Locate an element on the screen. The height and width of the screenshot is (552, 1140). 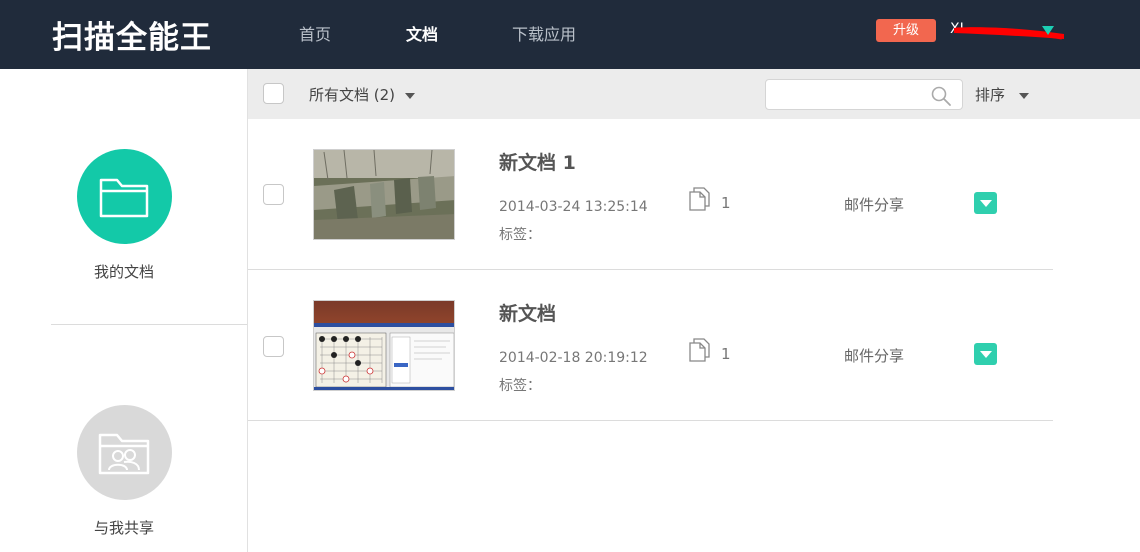
document-title: 新文档 is located at coordinates (527, 312).